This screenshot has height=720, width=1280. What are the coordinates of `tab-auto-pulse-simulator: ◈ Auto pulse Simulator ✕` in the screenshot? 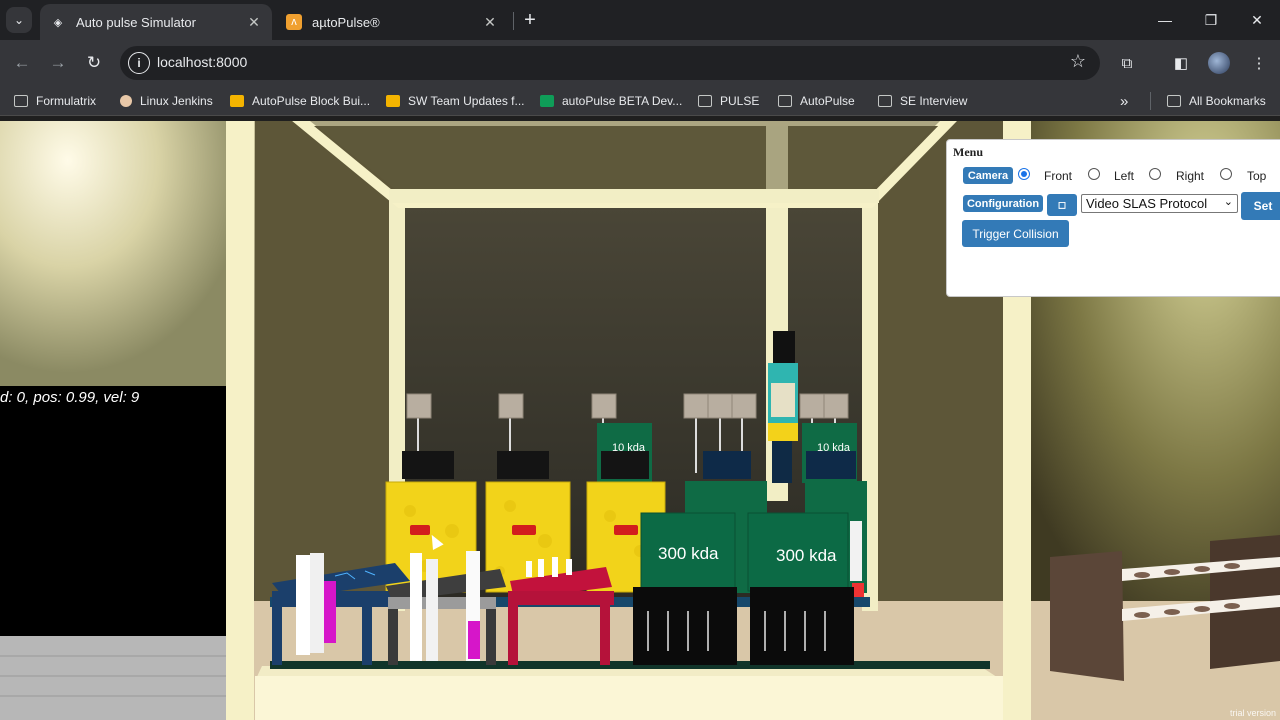 It's located at (156, 22).